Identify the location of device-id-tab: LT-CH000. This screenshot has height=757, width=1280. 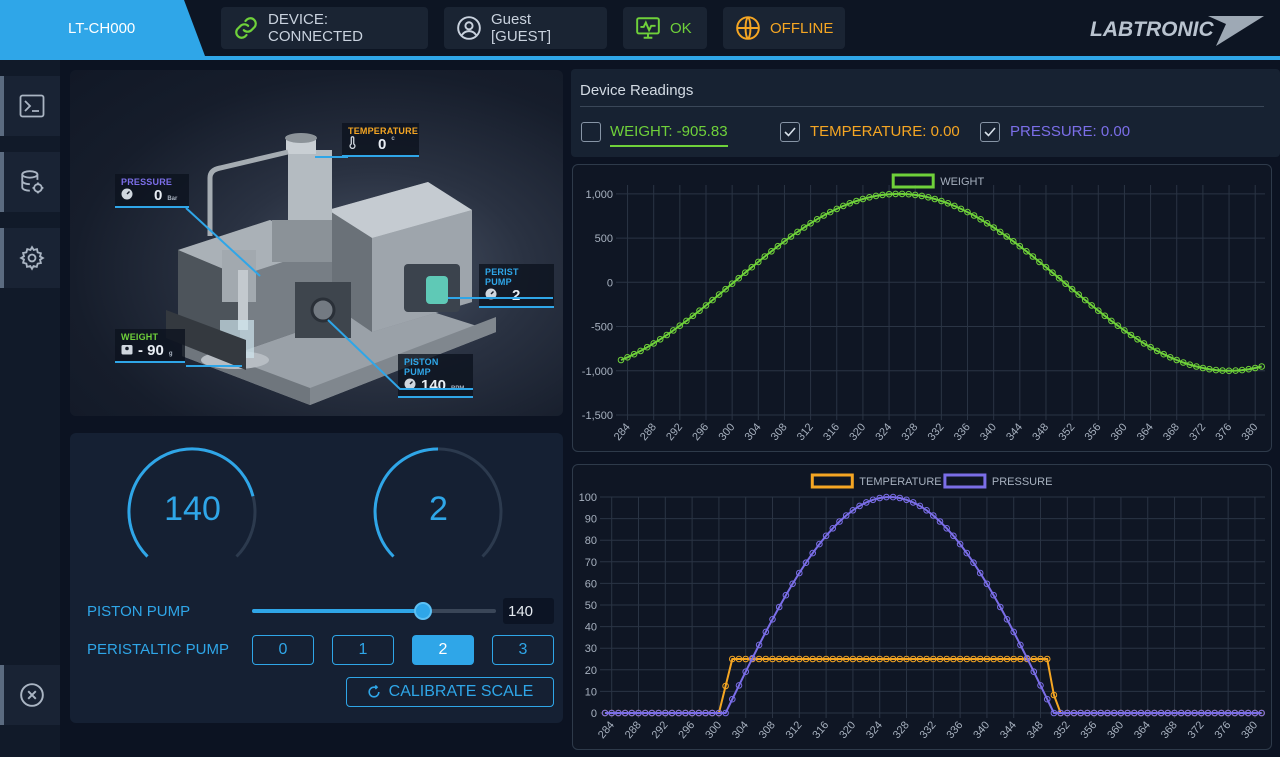
(102, 28).